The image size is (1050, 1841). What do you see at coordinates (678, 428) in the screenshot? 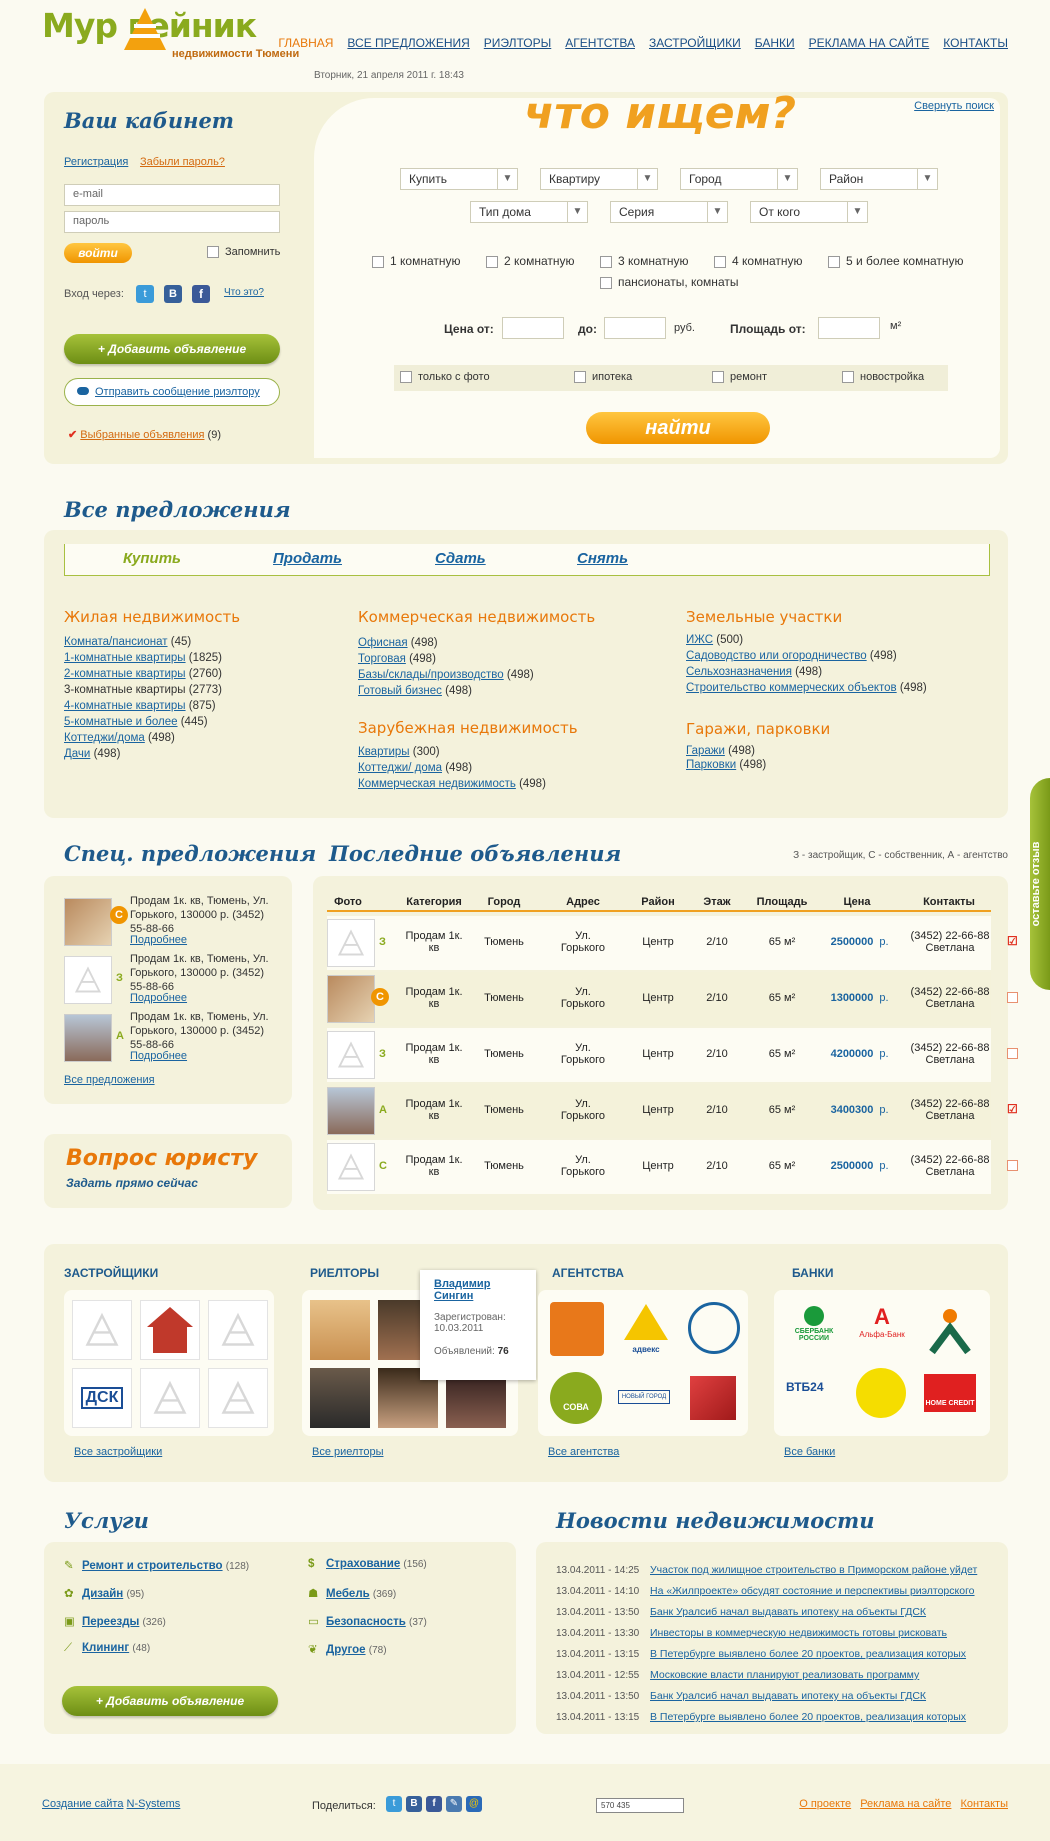
I see `find-button: найти` at bounding box center [678, 428].